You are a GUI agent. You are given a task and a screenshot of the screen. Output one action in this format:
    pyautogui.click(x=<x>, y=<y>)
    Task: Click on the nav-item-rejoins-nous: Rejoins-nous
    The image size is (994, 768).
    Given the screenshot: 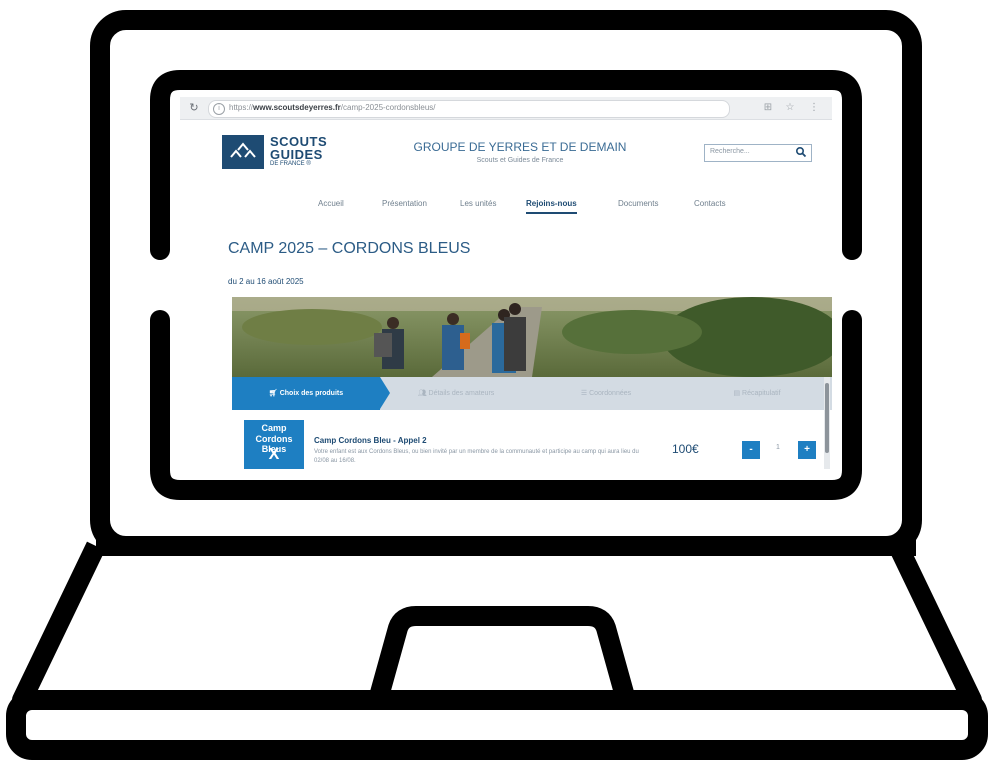 What is the action you would take?
    pyautogui.click(x=551, y=206)
    